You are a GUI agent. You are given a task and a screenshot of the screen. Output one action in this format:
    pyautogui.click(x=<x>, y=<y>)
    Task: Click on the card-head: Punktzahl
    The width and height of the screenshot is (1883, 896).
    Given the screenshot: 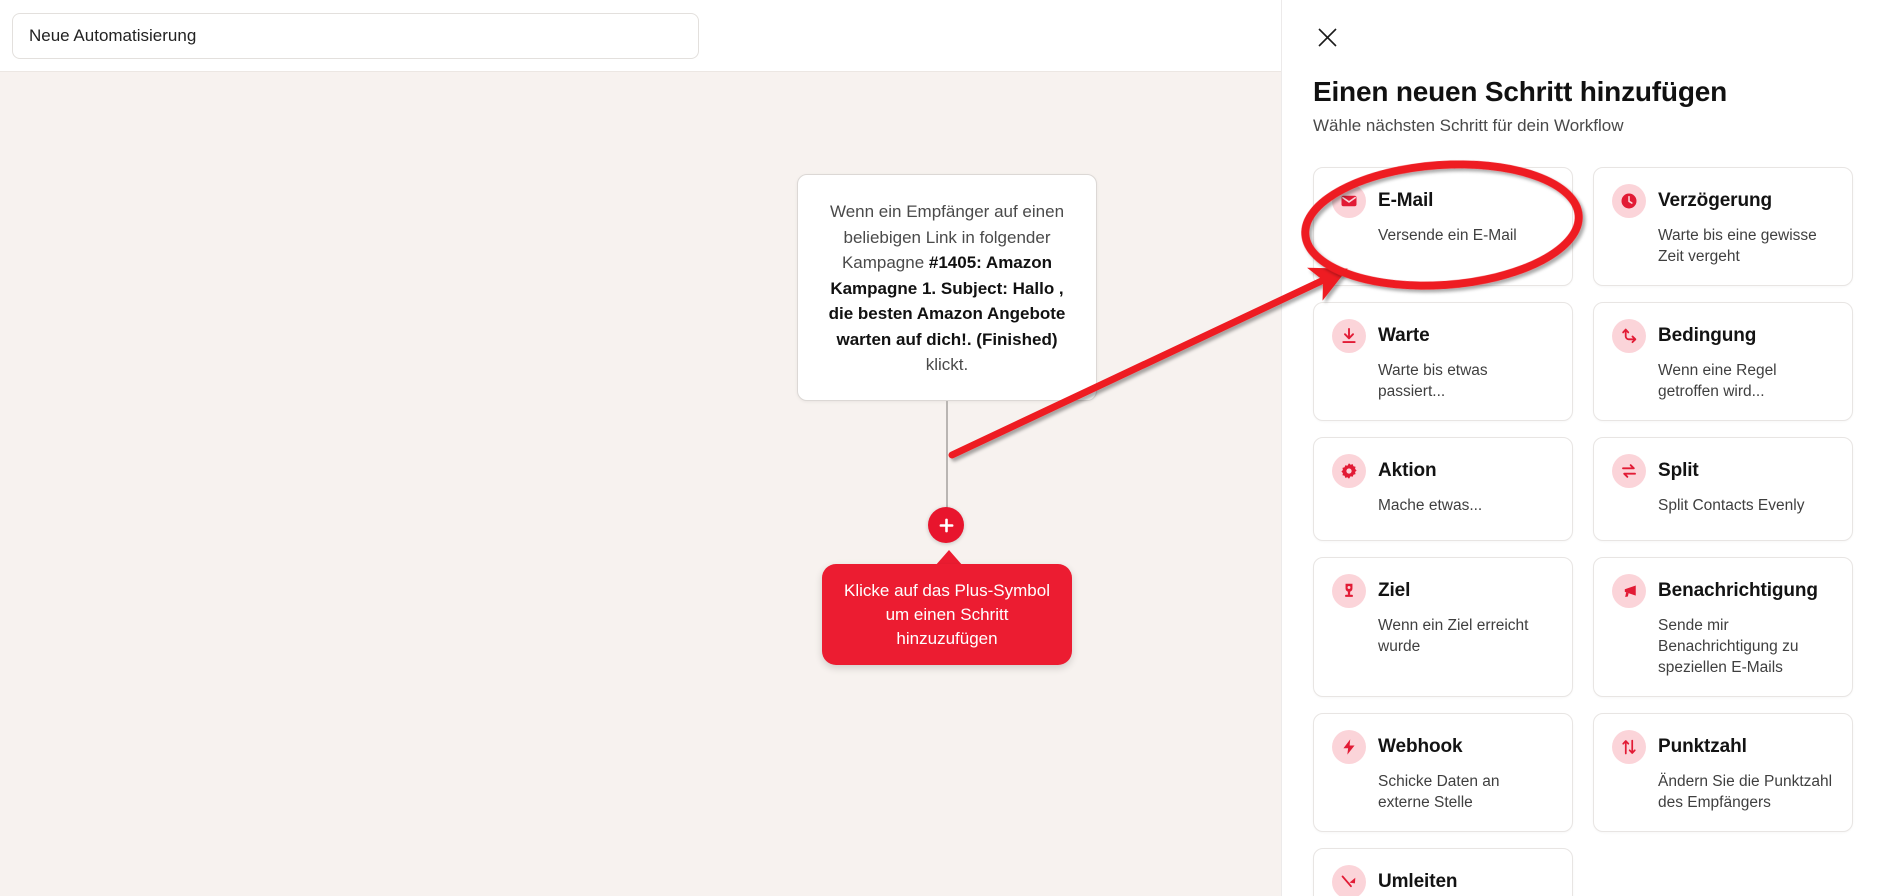 What is the action you would take?
    pyautogui.click(x=1723, y=747)
    